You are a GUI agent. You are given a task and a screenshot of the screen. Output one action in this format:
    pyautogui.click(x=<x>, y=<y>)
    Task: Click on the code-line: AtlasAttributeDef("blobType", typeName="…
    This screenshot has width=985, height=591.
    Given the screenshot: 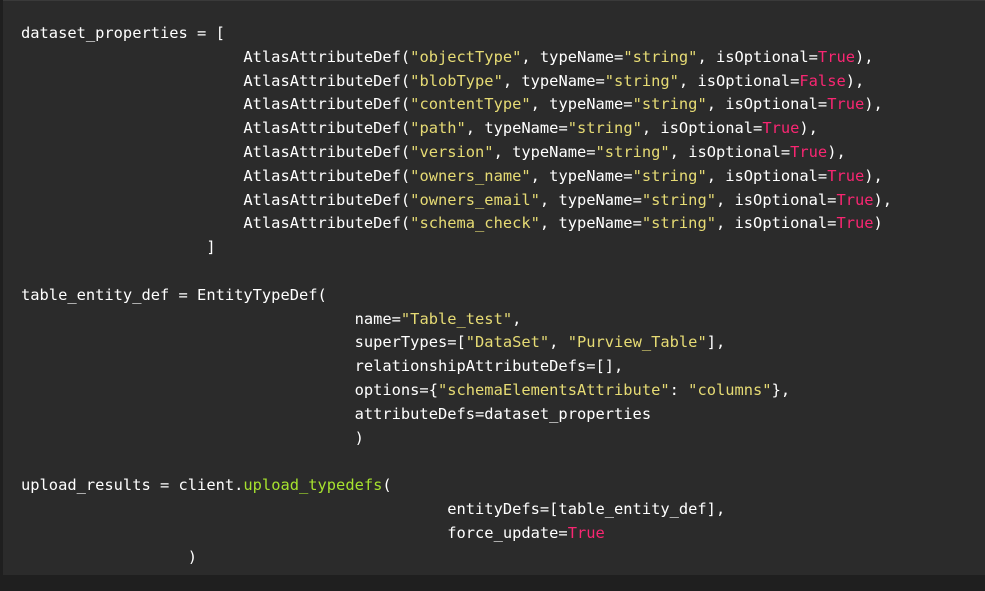 What is the action you would take?
    pyautogui.click(x=456, y=82)
    